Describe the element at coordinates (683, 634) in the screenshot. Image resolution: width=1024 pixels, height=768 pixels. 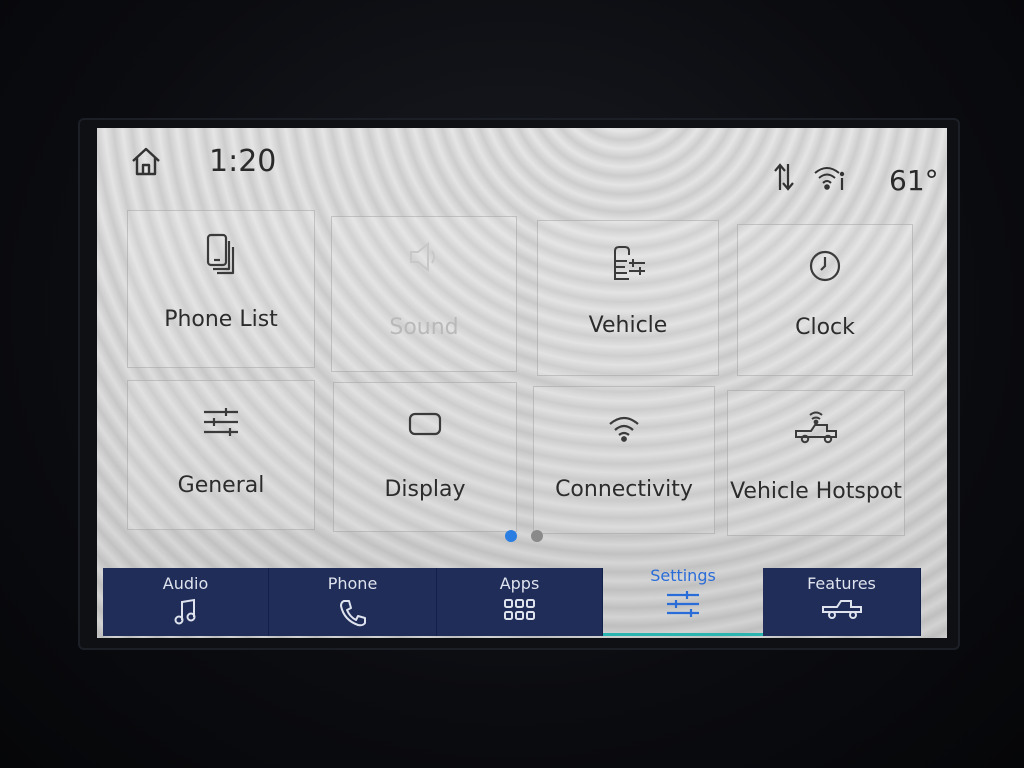
I see `active-tab-underline` at that location.